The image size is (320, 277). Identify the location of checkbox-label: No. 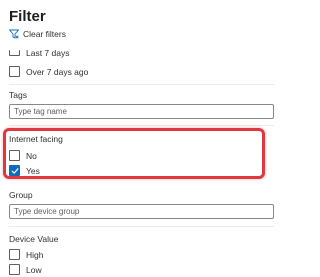
(31, 155).